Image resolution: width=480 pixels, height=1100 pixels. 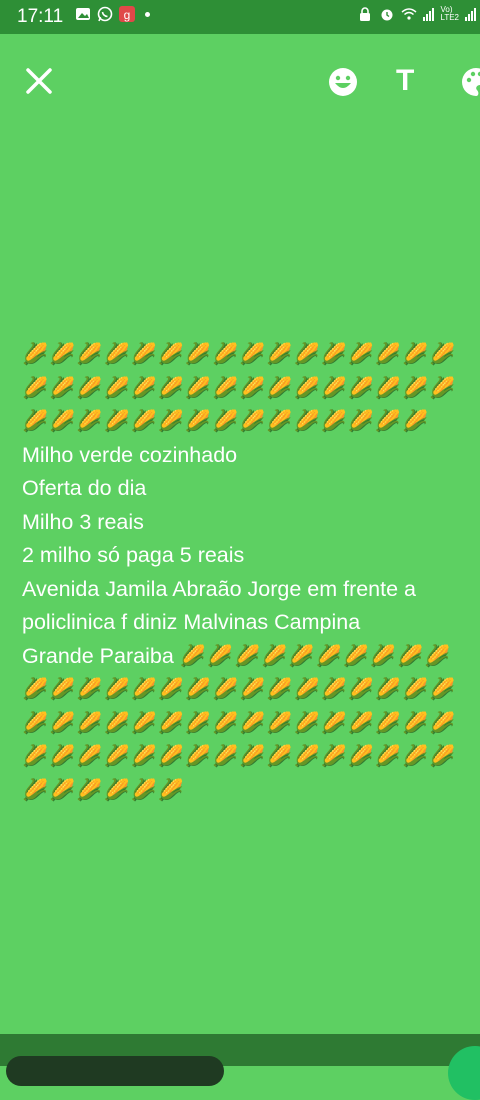 I want to click on palette-icon, so click(x=470, y=82).